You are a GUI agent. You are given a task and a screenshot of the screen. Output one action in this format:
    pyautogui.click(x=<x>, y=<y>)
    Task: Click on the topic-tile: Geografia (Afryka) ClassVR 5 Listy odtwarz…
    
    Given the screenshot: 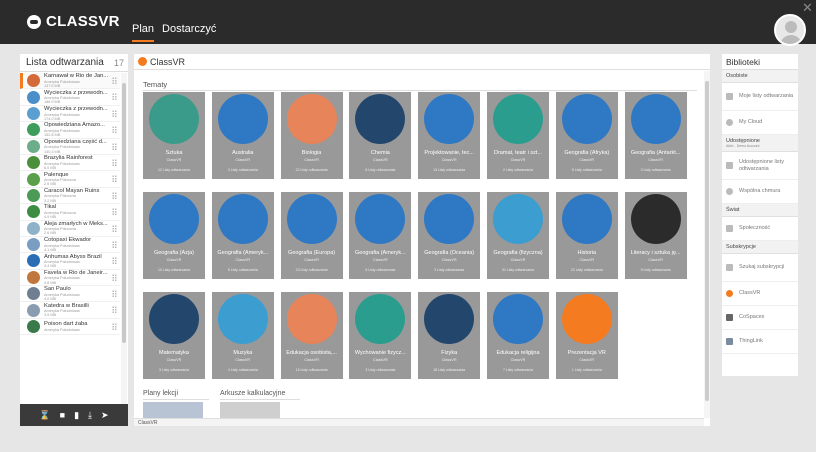 What is the action you would take?
    pyautogui.click(x=586, y=135)
    